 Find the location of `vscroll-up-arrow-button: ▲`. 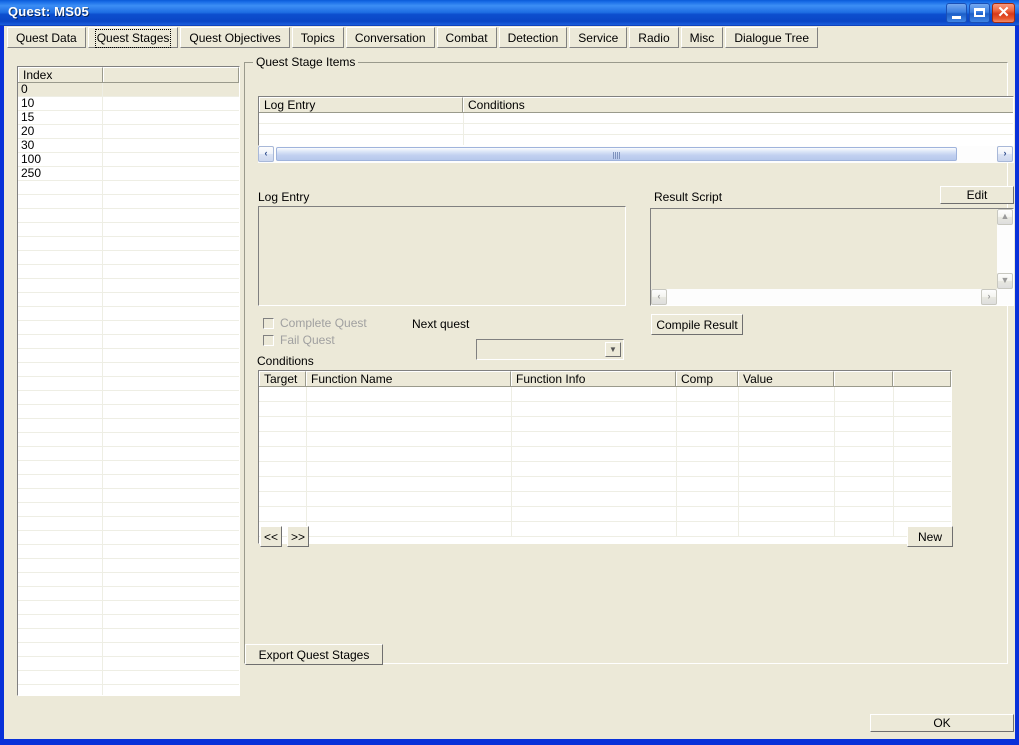

vscroll-up-arrow-button: ▲ is located at coordinates (1005, 217).